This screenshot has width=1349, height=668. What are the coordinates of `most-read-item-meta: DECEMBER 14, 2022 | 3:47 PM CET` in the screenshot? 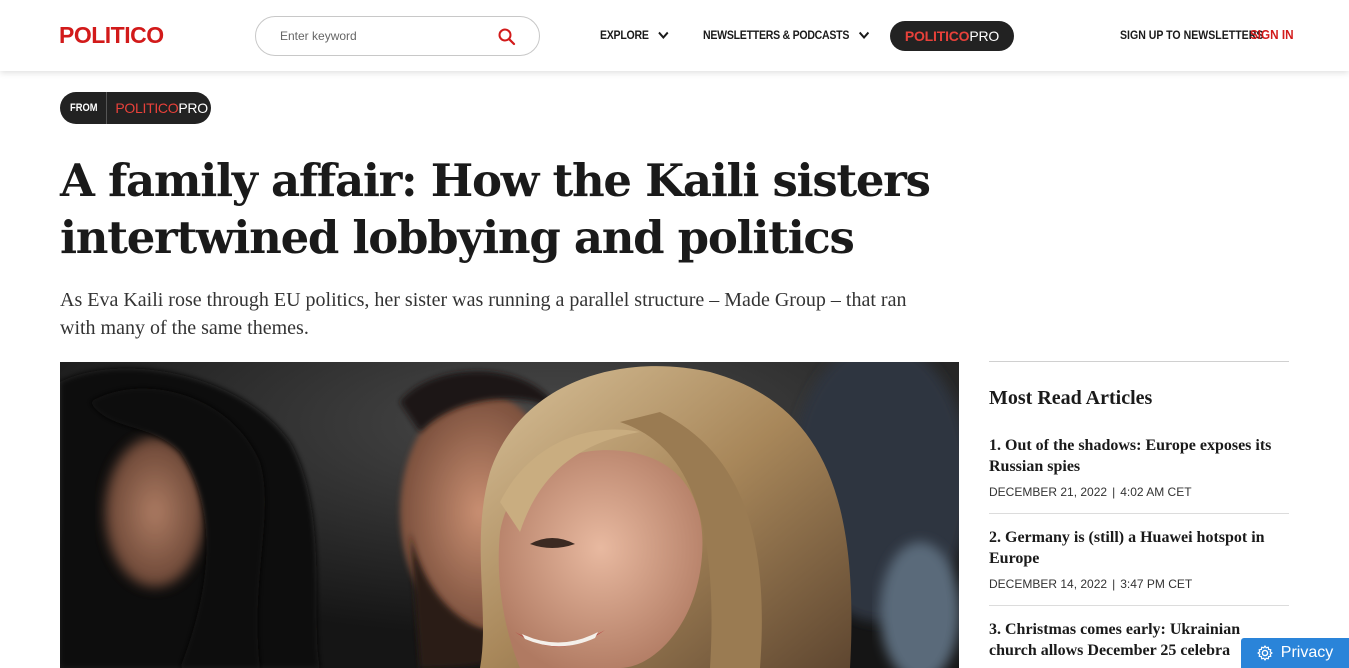 It's located at (1139, 584).